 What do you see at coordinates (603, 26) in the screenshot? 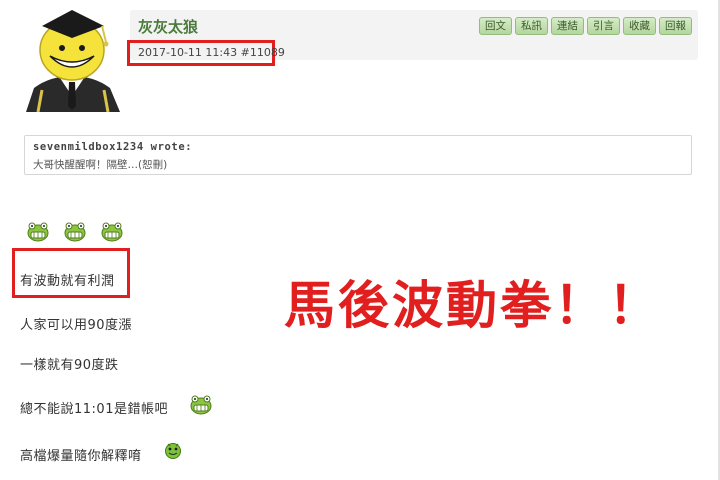
I see `quote-button: 引言` at bounding box center [603, 26].